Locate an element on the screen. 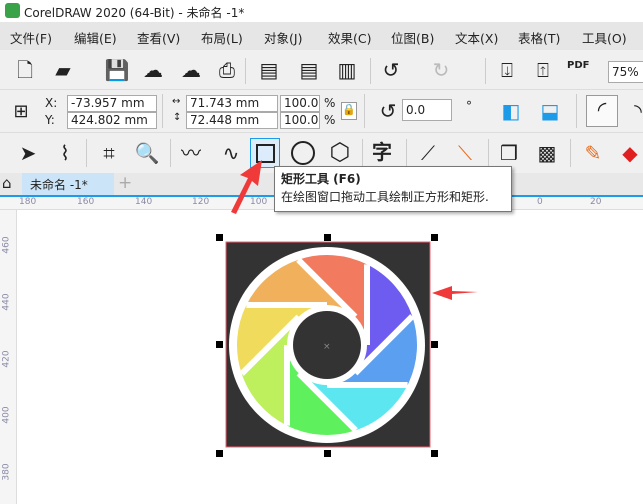 Image resolution: width=643 pixels, height=504 pixels. center-mark-icon: × is located at coordinates (327, 347).